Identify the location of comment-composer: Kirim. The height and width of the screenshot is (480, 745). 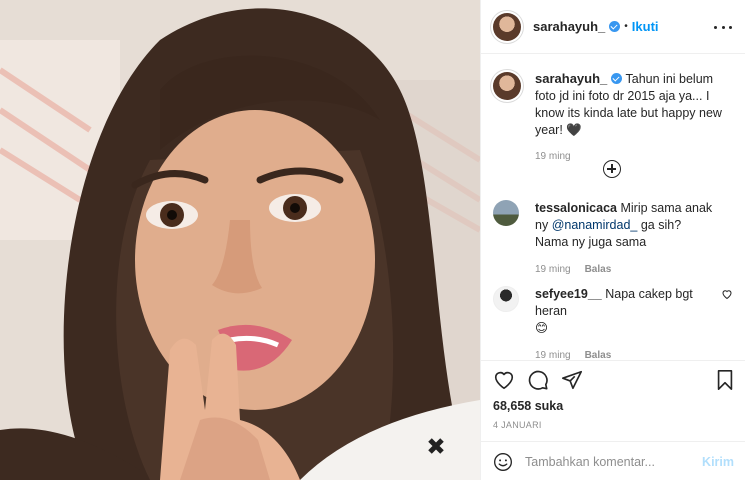
(613, 460).